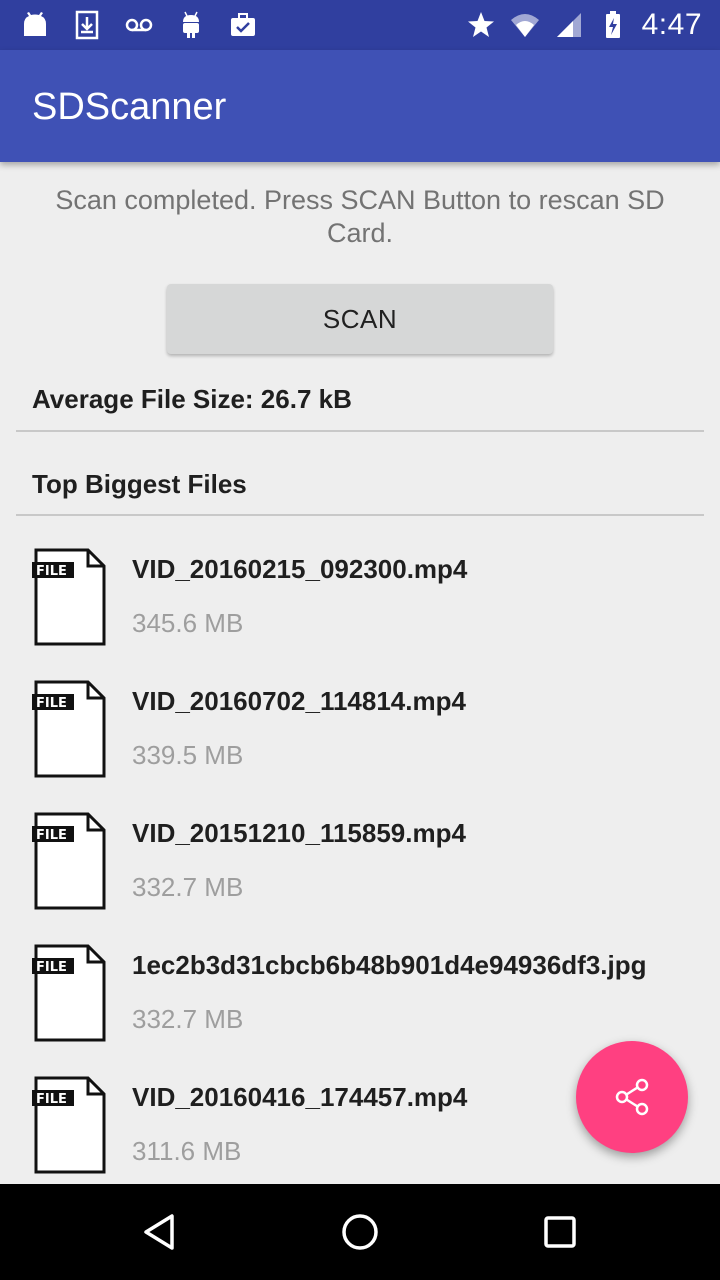  I want to click on app-bar: SDScanner, so click(360, 106).